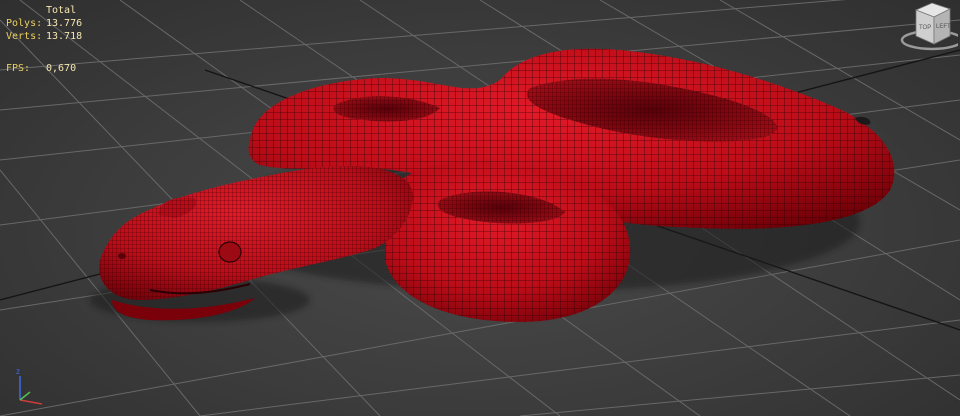 Image resolution: width=960 pixels, height=416 pixels. What do you see at coordinates (61, 68) in the screenshot?
I see `fps-value: 0,670` at bounding box center [61, 68].